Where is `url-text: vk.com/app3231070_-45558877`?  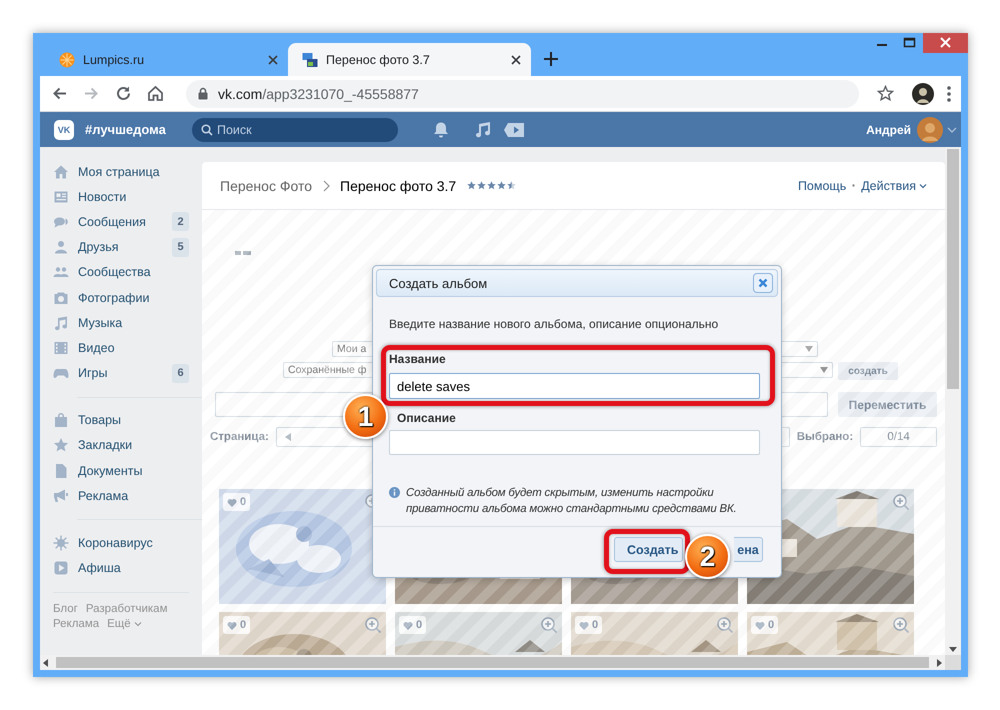
url-text: vk.com/app3231070_-45558877 is located at coordinates (318, 94).